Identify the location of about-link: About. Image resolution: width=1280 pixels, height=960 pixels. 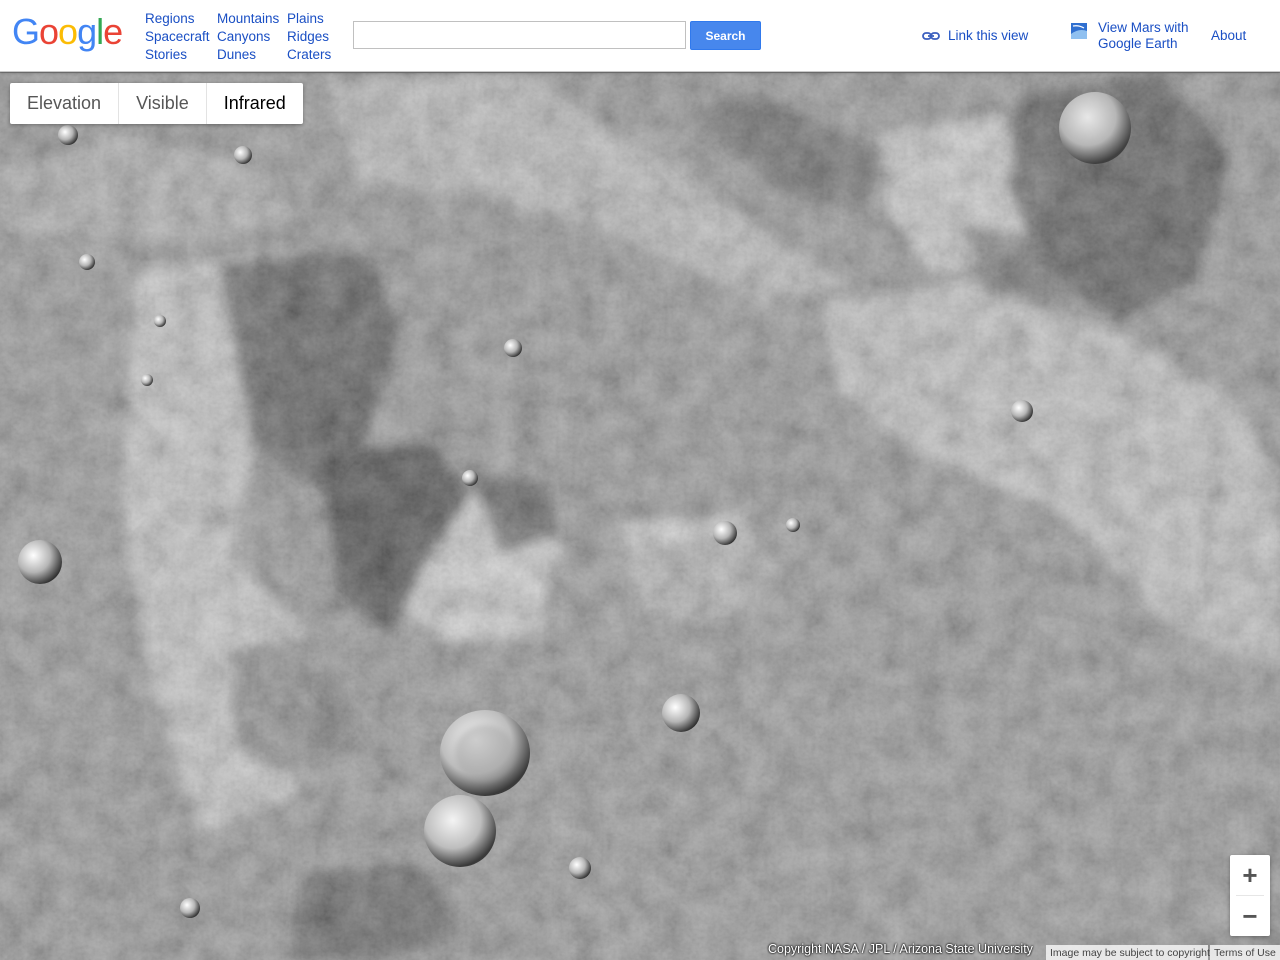
(1228, 35).